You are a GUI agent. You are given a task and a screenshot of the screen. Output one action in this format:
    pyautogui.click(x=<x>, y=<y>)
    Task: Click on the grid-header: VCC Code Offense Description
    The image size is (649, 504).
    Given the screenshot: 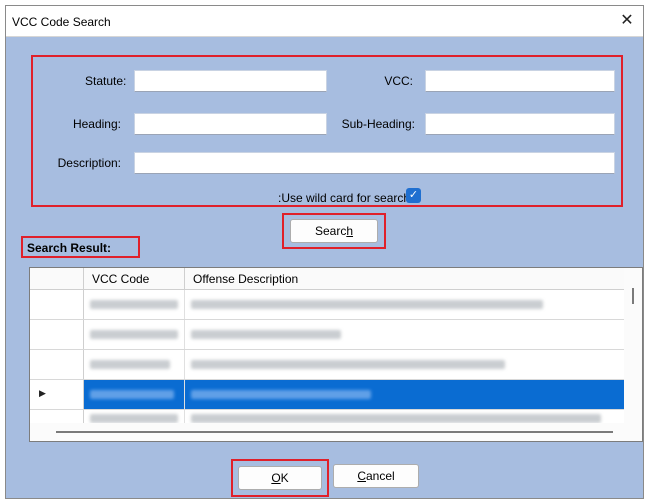 What is the action you would take?
    pyautogui.click(x=336, y=279)
    